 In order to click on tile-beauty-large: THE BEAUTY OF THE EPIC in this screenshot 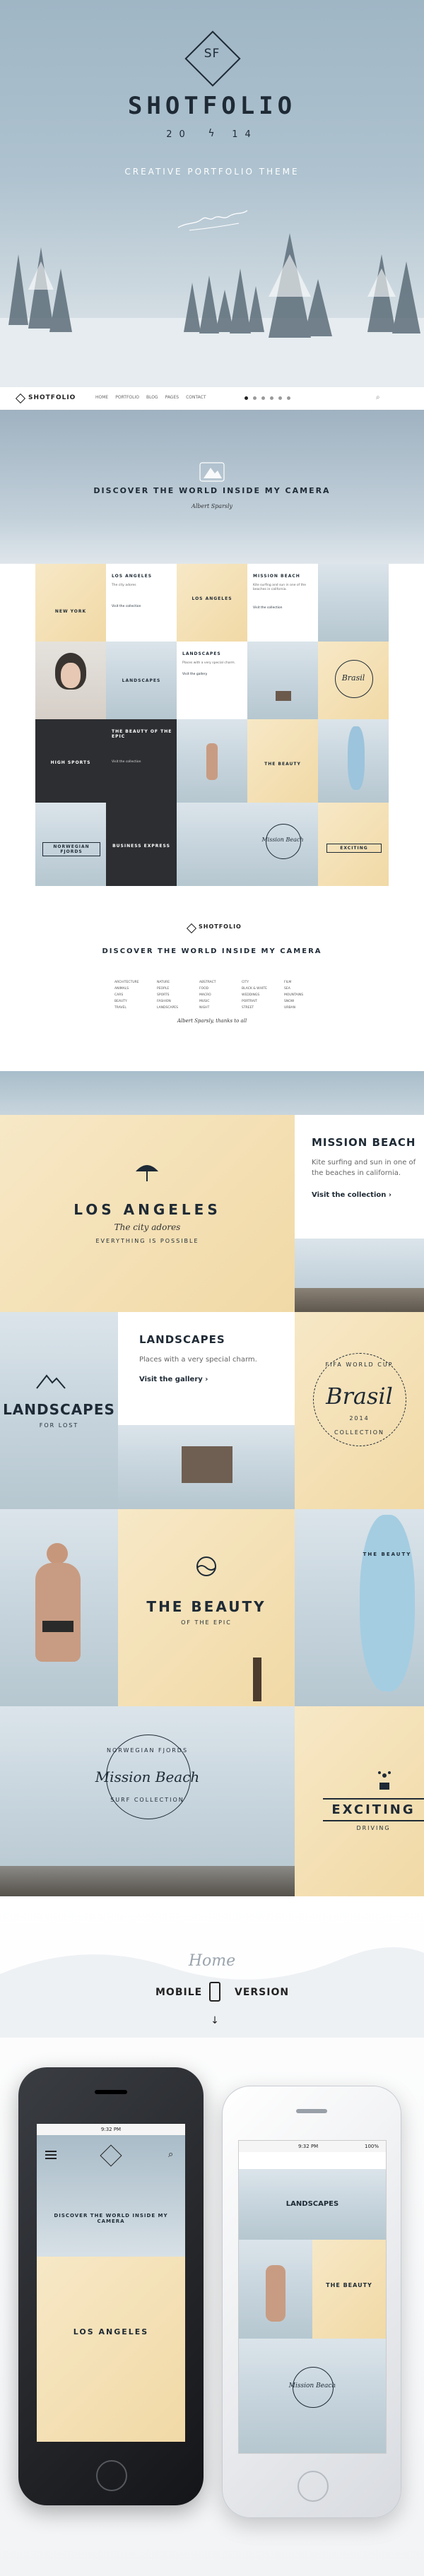, I will do `click(206, 1607)`.